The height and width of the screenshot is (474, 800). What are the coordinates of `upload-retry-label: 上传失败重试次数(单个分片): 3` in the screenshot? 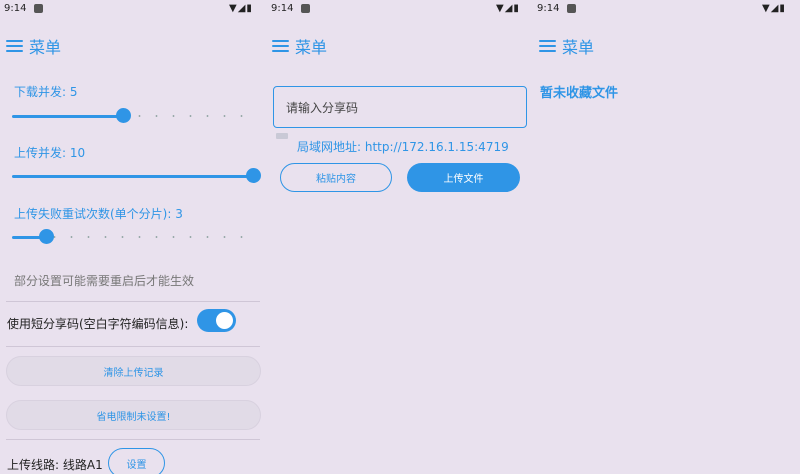 It's located at (98, 214).